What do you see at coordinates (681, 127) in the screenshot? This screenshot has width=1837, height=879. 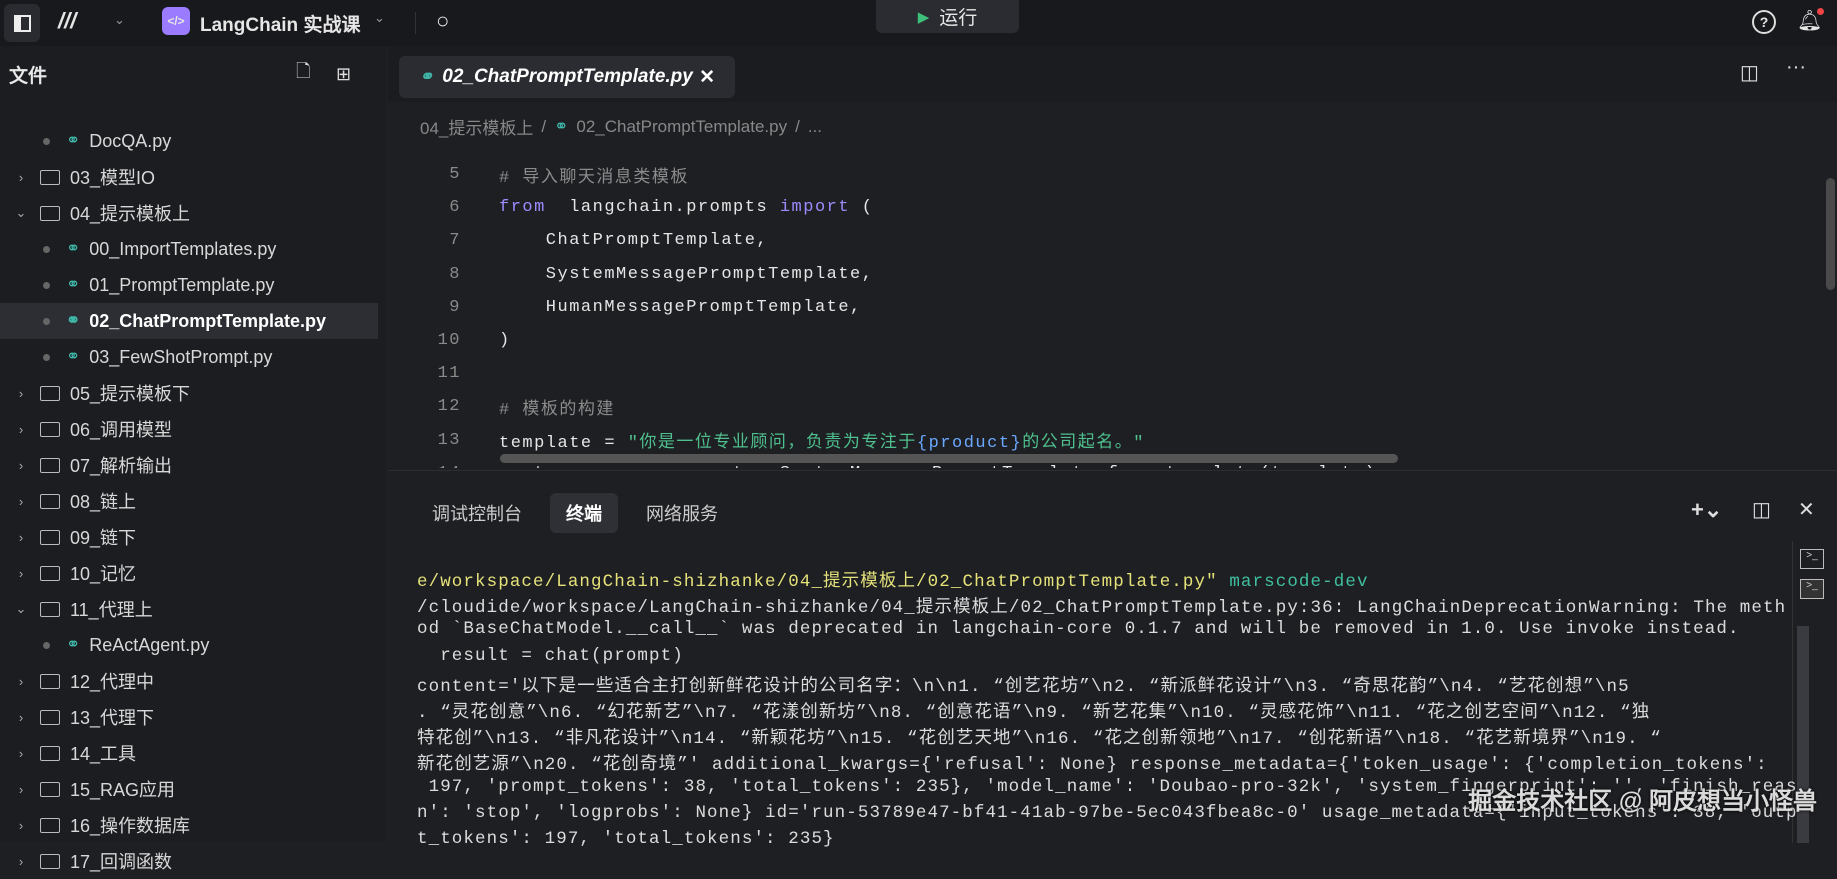 I see `breadcrumb-file: 02_ChatPromptTemplate.py` at bounding box center [681, 127].